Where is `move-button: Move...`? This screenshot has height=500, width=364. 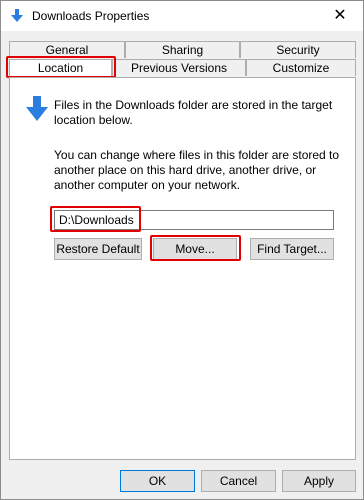 move-button: Move... is located at coordinates (195, 249).